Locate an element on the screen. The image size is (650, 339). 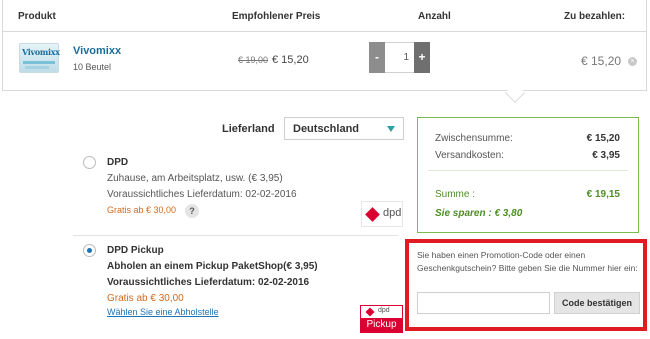
shipping-option-title: DPD is located at coordinates (118, 162).